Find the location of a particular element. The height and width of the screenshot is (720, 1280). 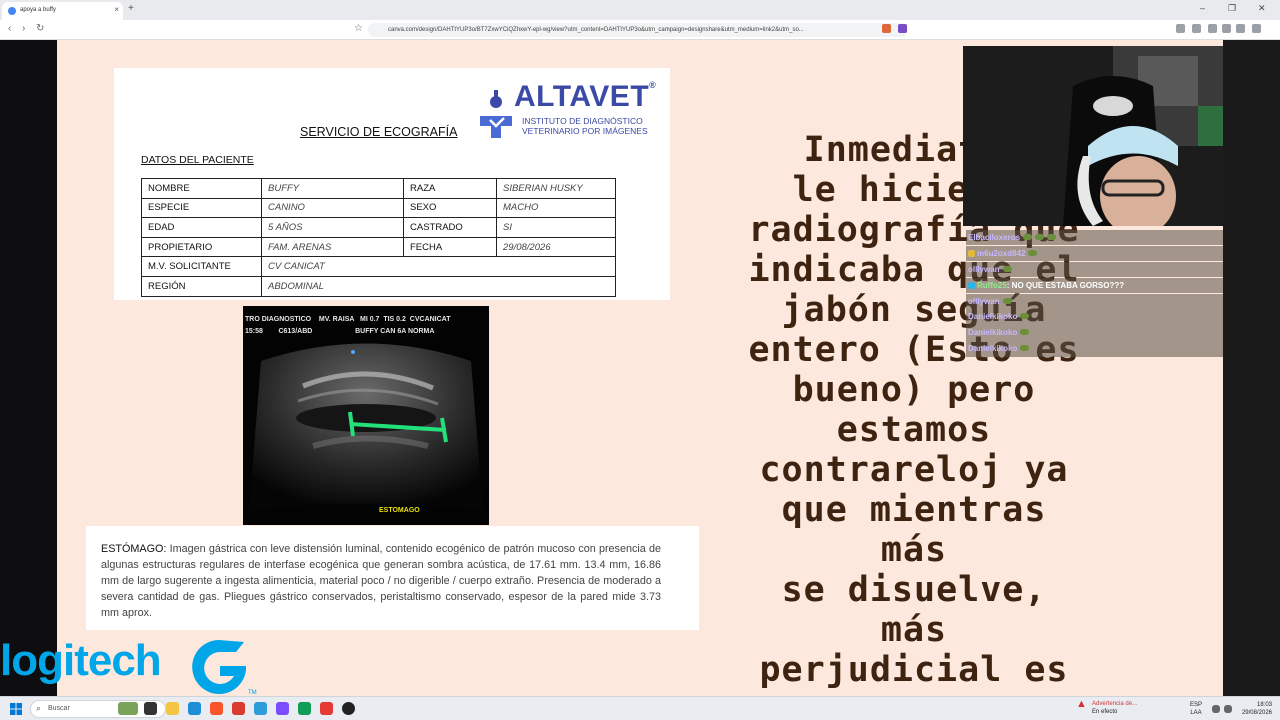

system-clock: 18:03 29/08/2026 is located at coordinates (1254, 709).